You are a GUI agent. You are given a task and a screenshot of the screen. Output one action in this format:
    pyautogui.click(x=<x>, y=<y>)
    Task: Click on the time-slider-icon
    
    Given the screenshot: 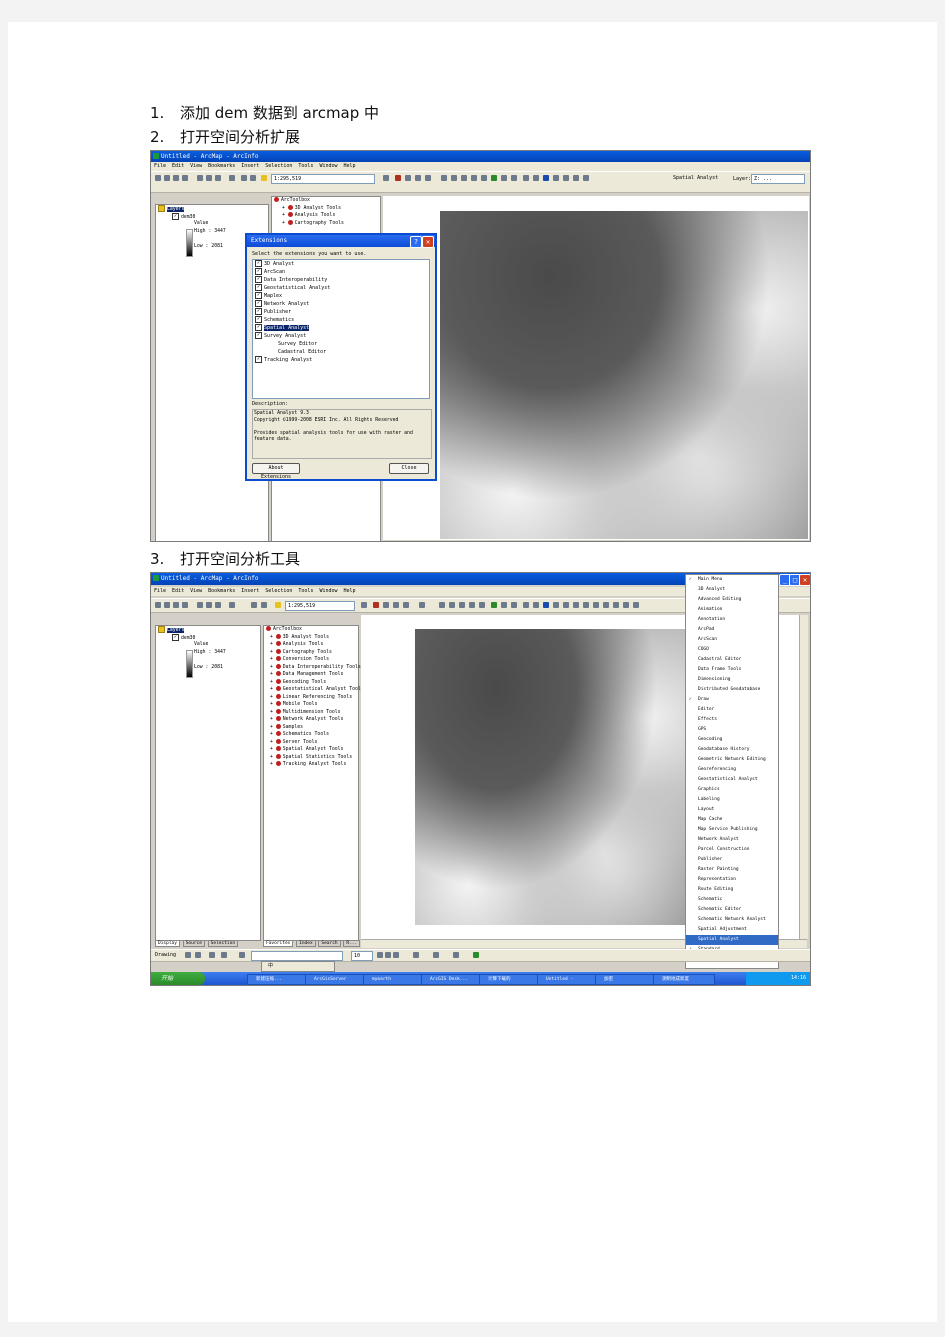 What is the action you would take?
    pyautogui.click(x=586, y=178)
    